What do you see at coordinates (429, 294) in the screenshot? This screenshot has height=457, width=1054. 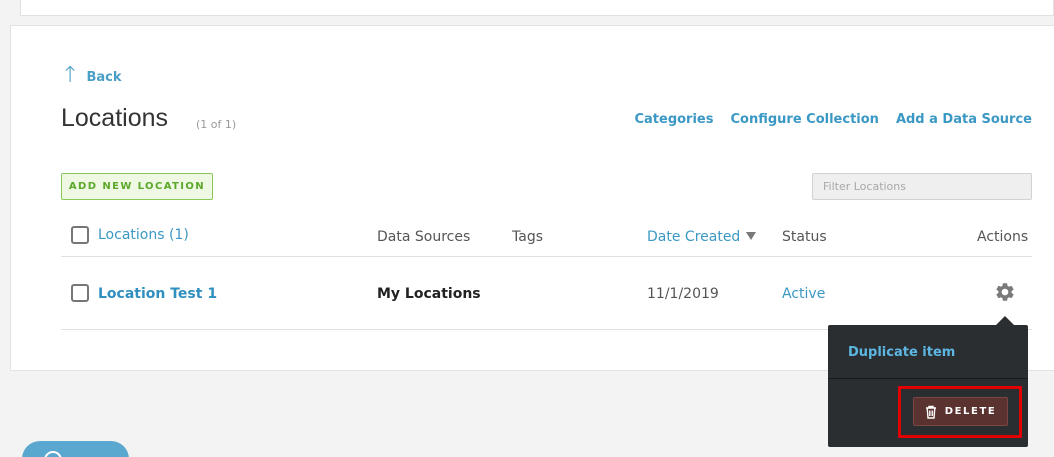 I see `row-data-sources: My Locations` at bounding box center [429, 294].